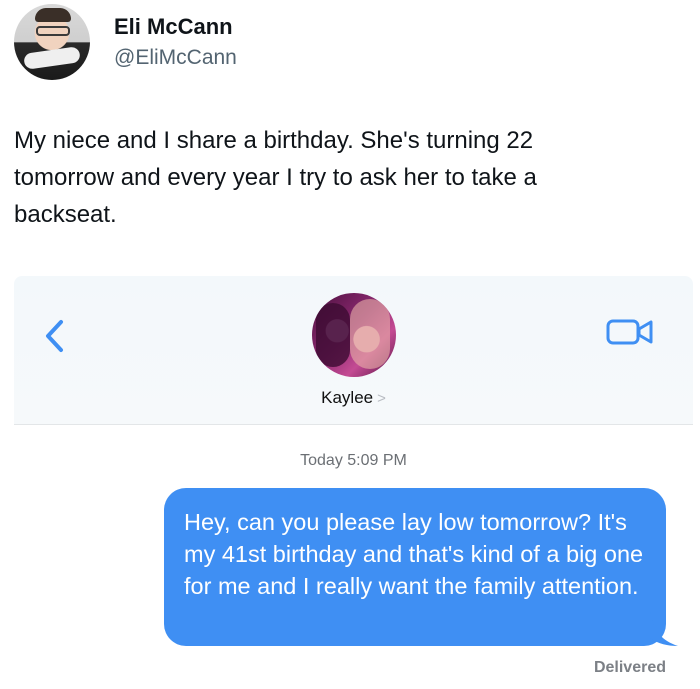  Describe the element at coordinates (175, 58) in the screenshot. I see `author-handle: @EliMcCann` at that location.